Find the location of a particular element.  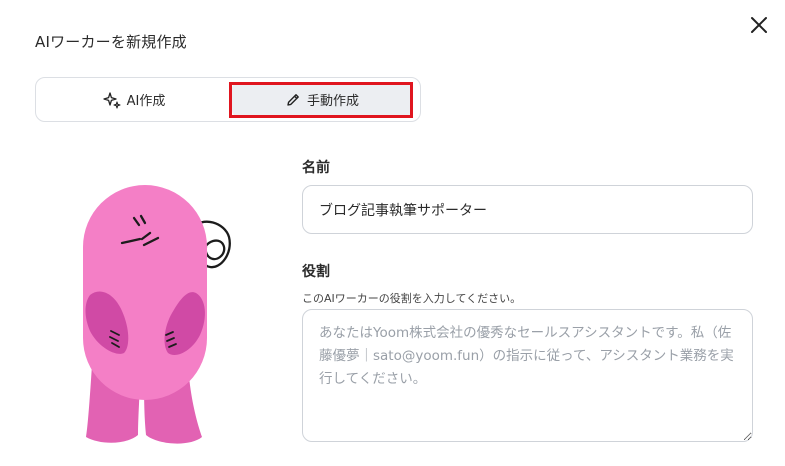

tab-ai-create-label: AI作成 is located at coordinates (146, 101).